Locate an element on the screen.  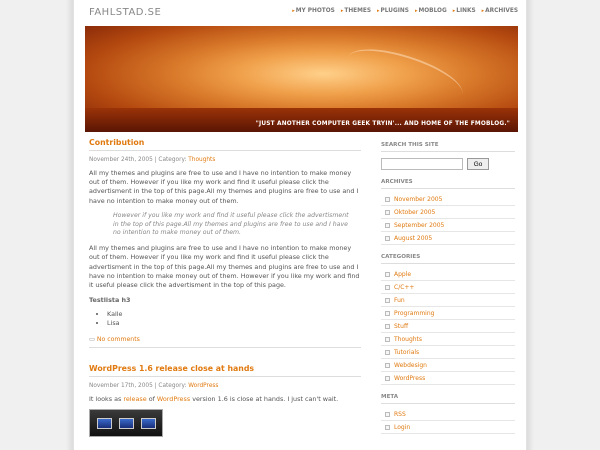
post-list: Kalle Lisa is located at coordinates (234, 319).